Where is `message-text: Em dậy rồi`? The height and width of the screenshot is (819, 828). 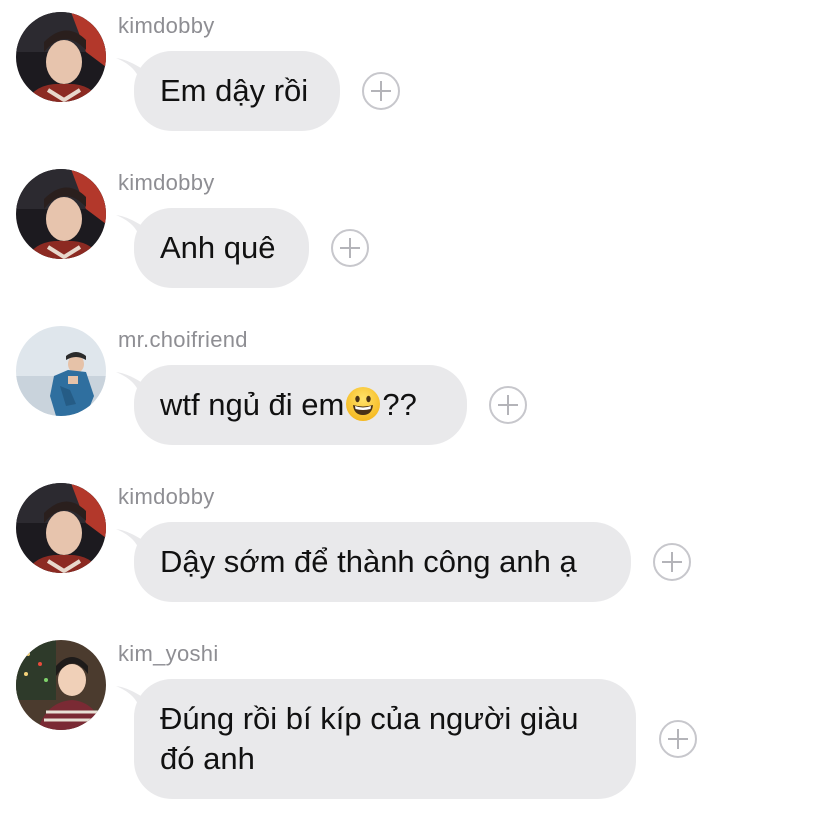 message-text: Em dậy rồi is located at coordinates (234, 90).